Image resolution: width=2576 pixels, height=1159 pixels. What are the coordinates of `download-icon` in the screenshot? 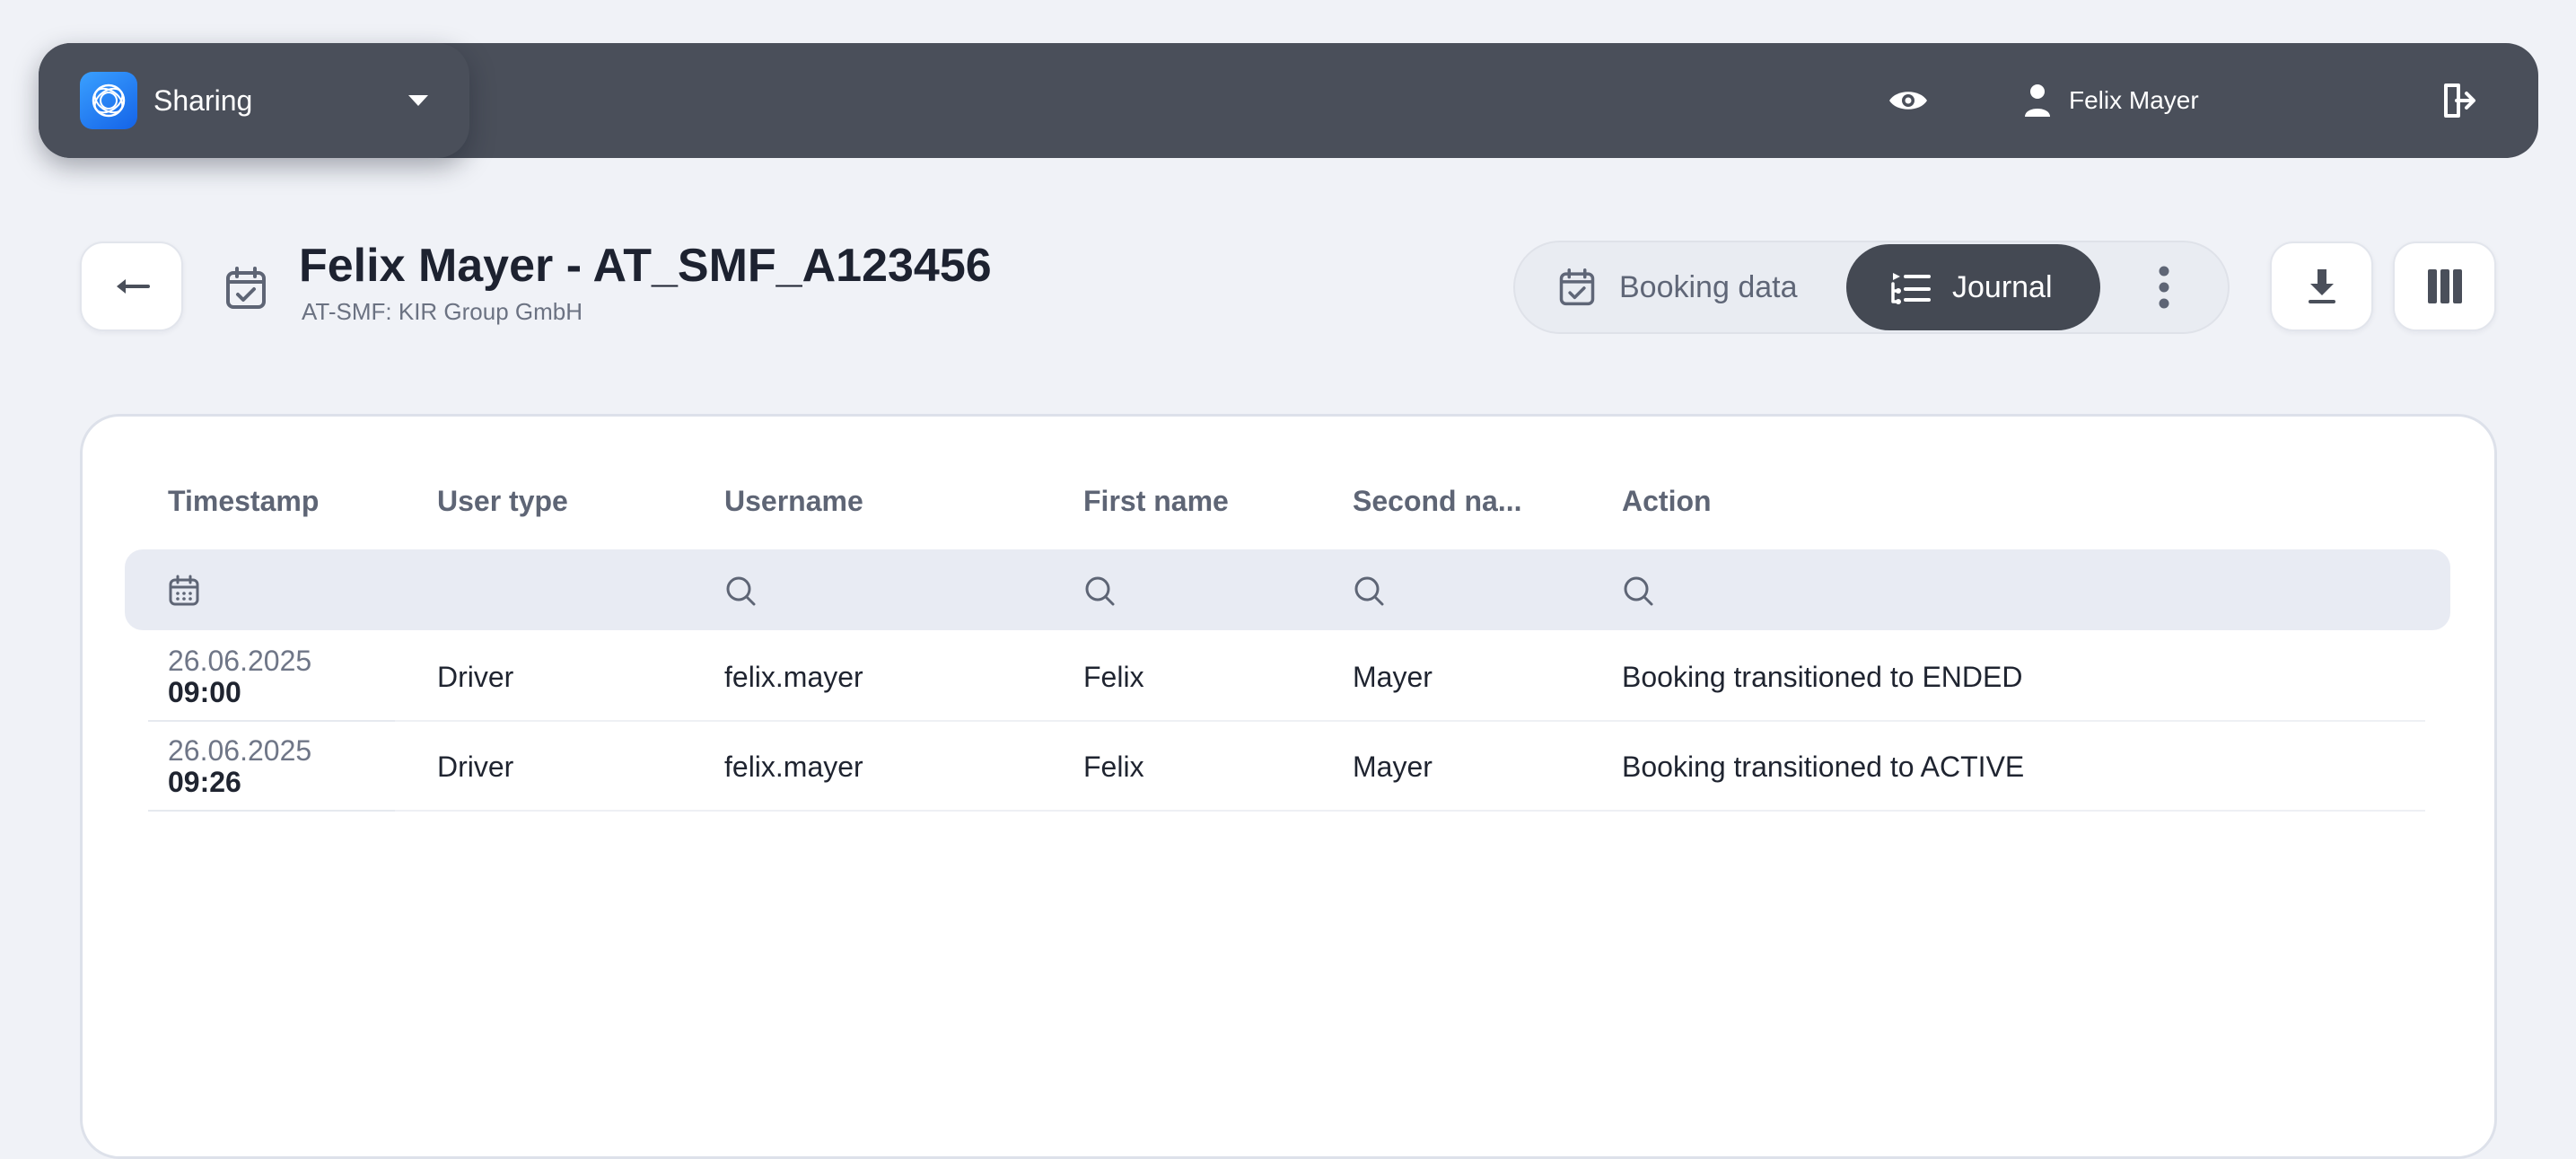 It's located at (2321, 286).